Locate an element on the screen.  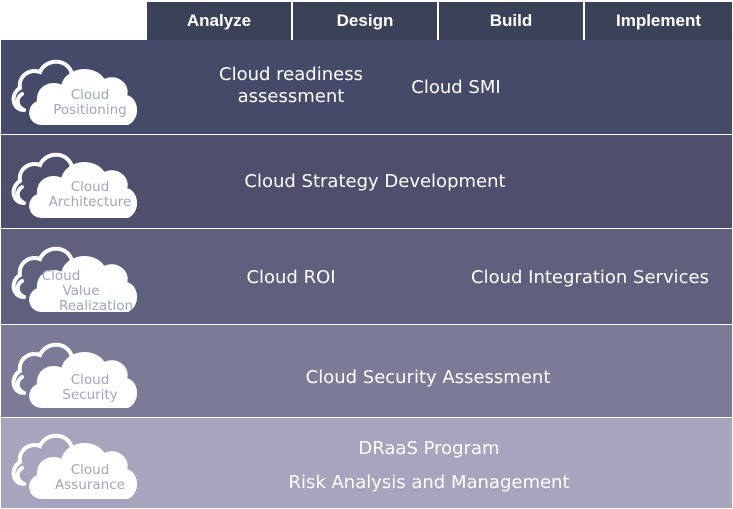
activity-draas-program: DRaaS Program is located at coordinates (429, 448).